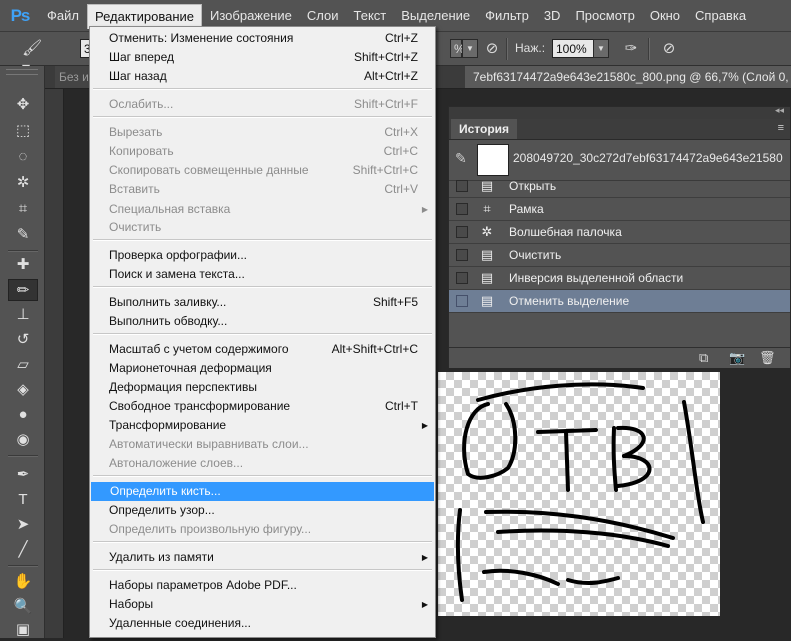 The width and height of the screenshot is (791, 641). What do you see at coordinates (262, 151) in the screenshot?
I see `menu-item-copy: Копировать Ctrl+C` at bounding box center [262, 151].